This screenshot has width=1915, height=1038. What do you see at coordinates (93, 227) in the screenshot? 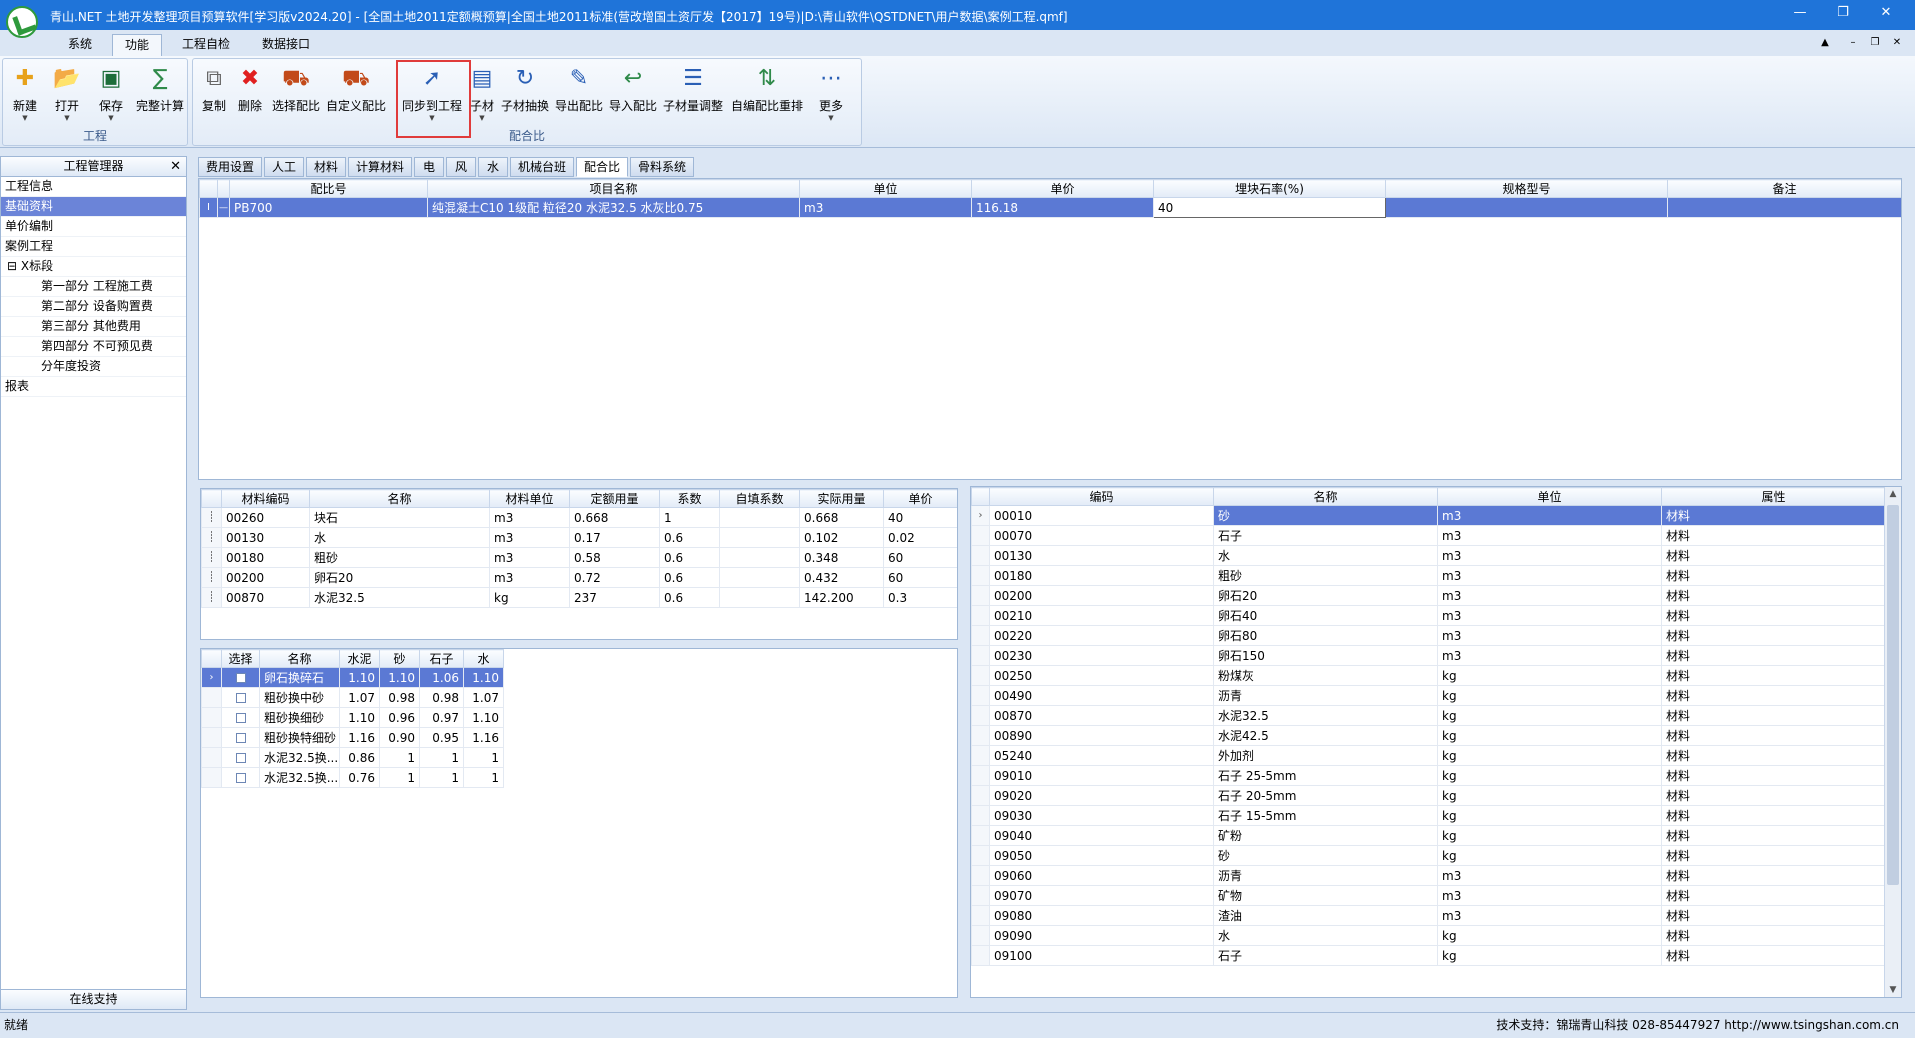
I see `tree-item-unit-price: 单价编制` at bounding box center [93, 227].